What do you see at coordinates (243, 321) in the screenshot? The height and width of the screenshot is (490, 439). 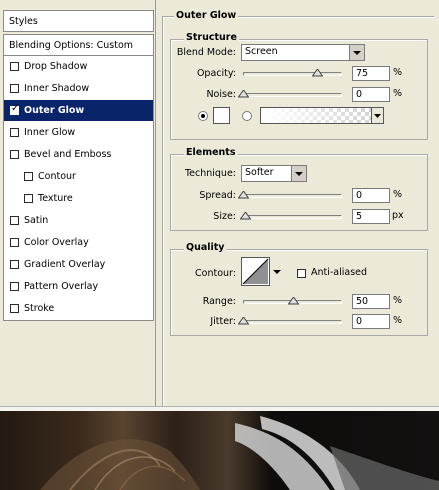 I see `jitter-slider-thumb` at bounding box center [243, 321].